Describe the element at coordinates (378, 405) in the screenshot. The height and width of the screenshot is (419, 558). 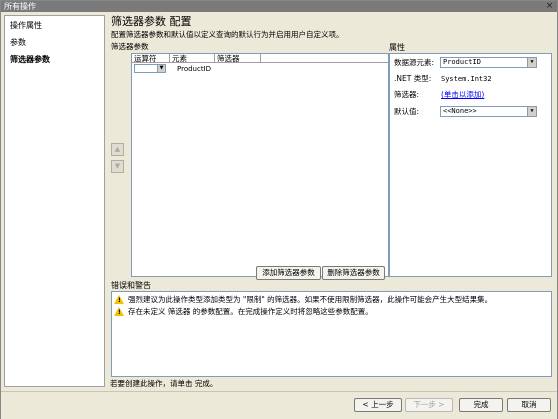
I see `previous-button: < 上一步` at that location.